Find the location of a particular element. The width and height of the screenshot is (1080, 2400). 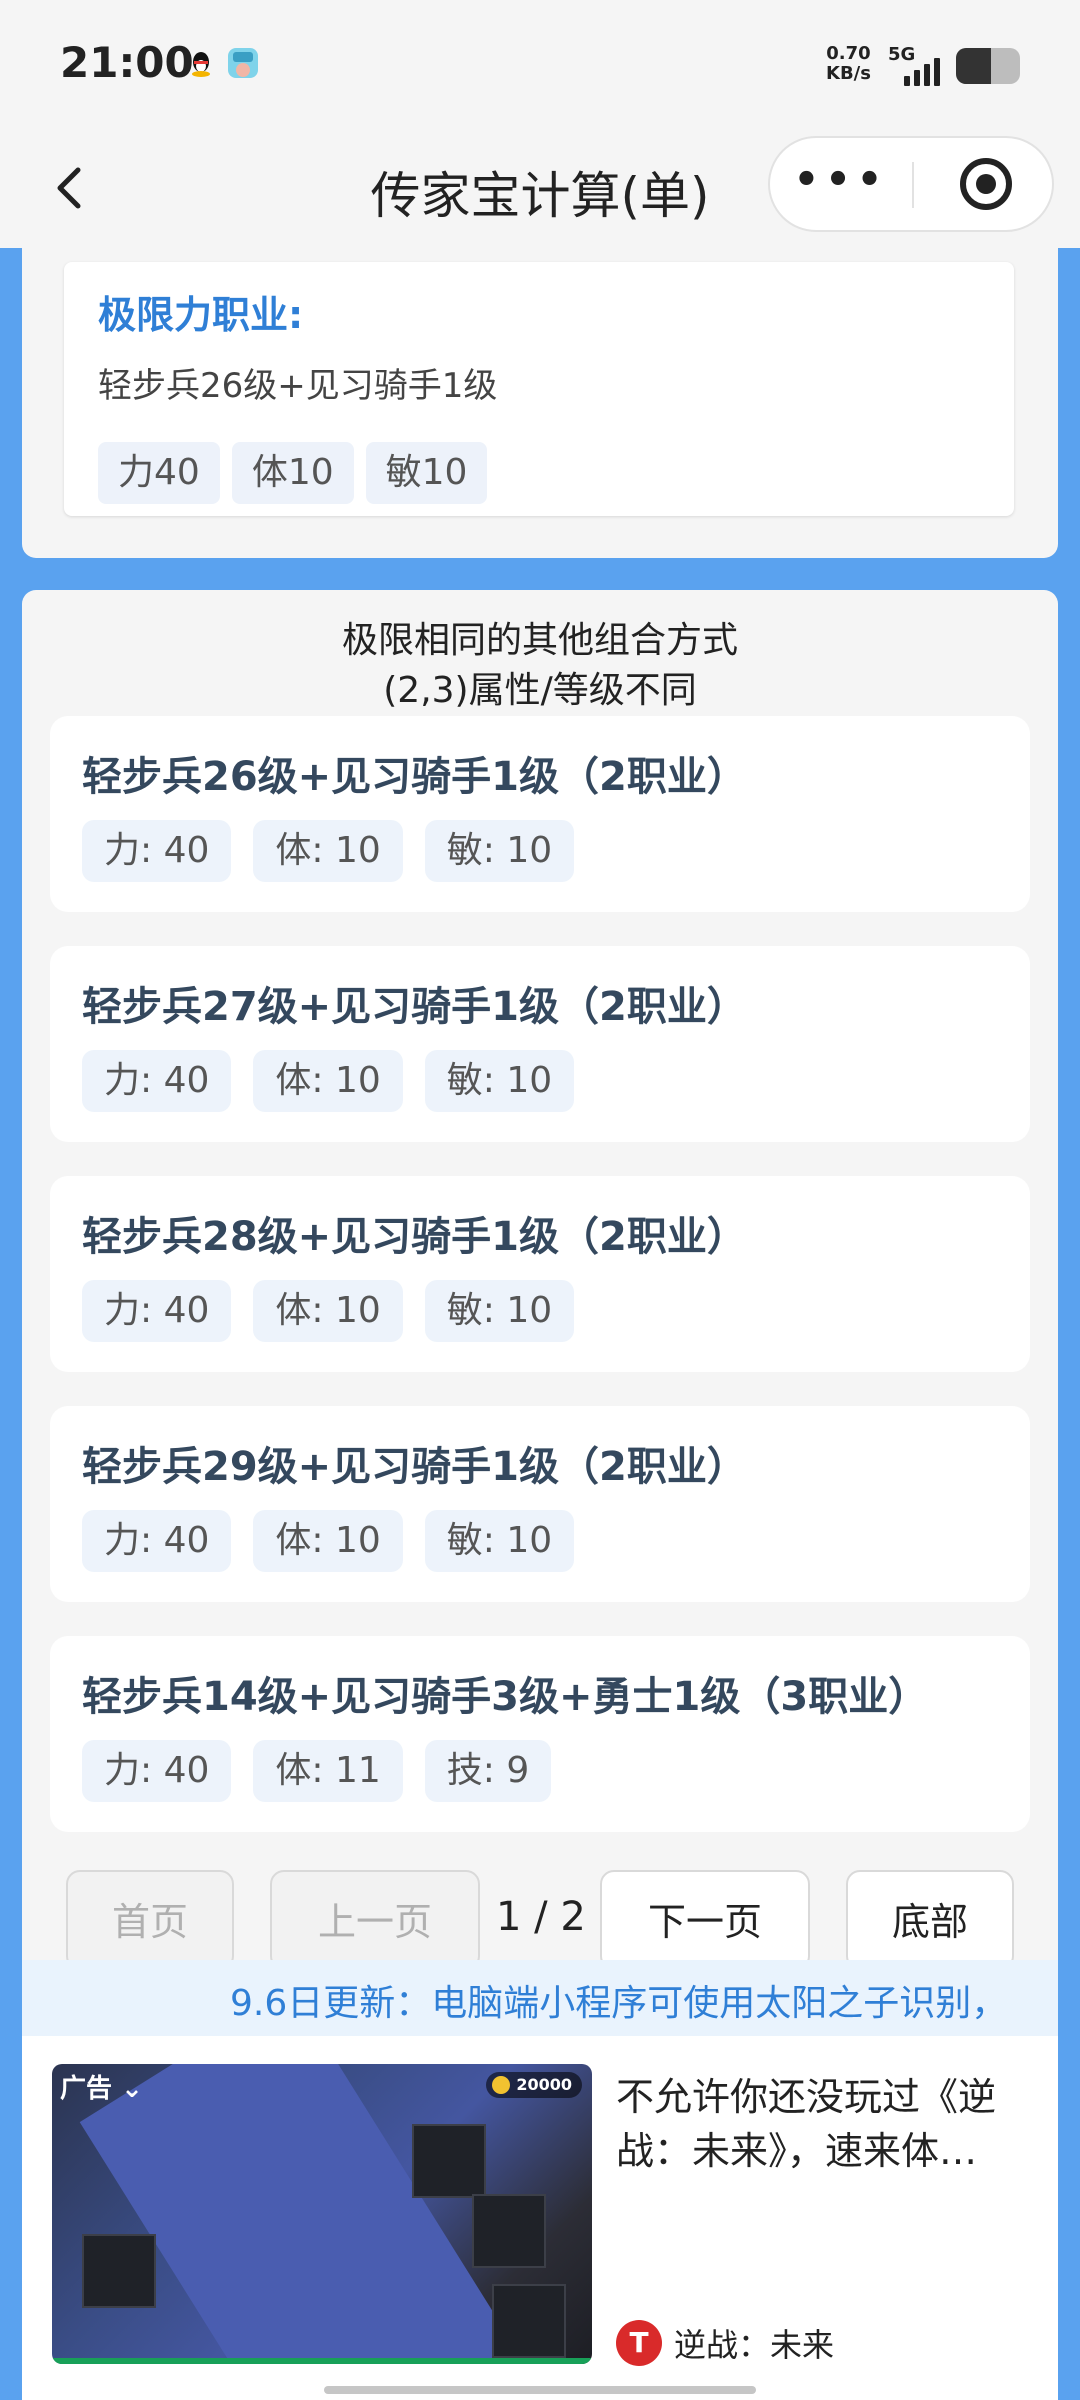

close-mini-program-button is located at coordinates (986, 184).